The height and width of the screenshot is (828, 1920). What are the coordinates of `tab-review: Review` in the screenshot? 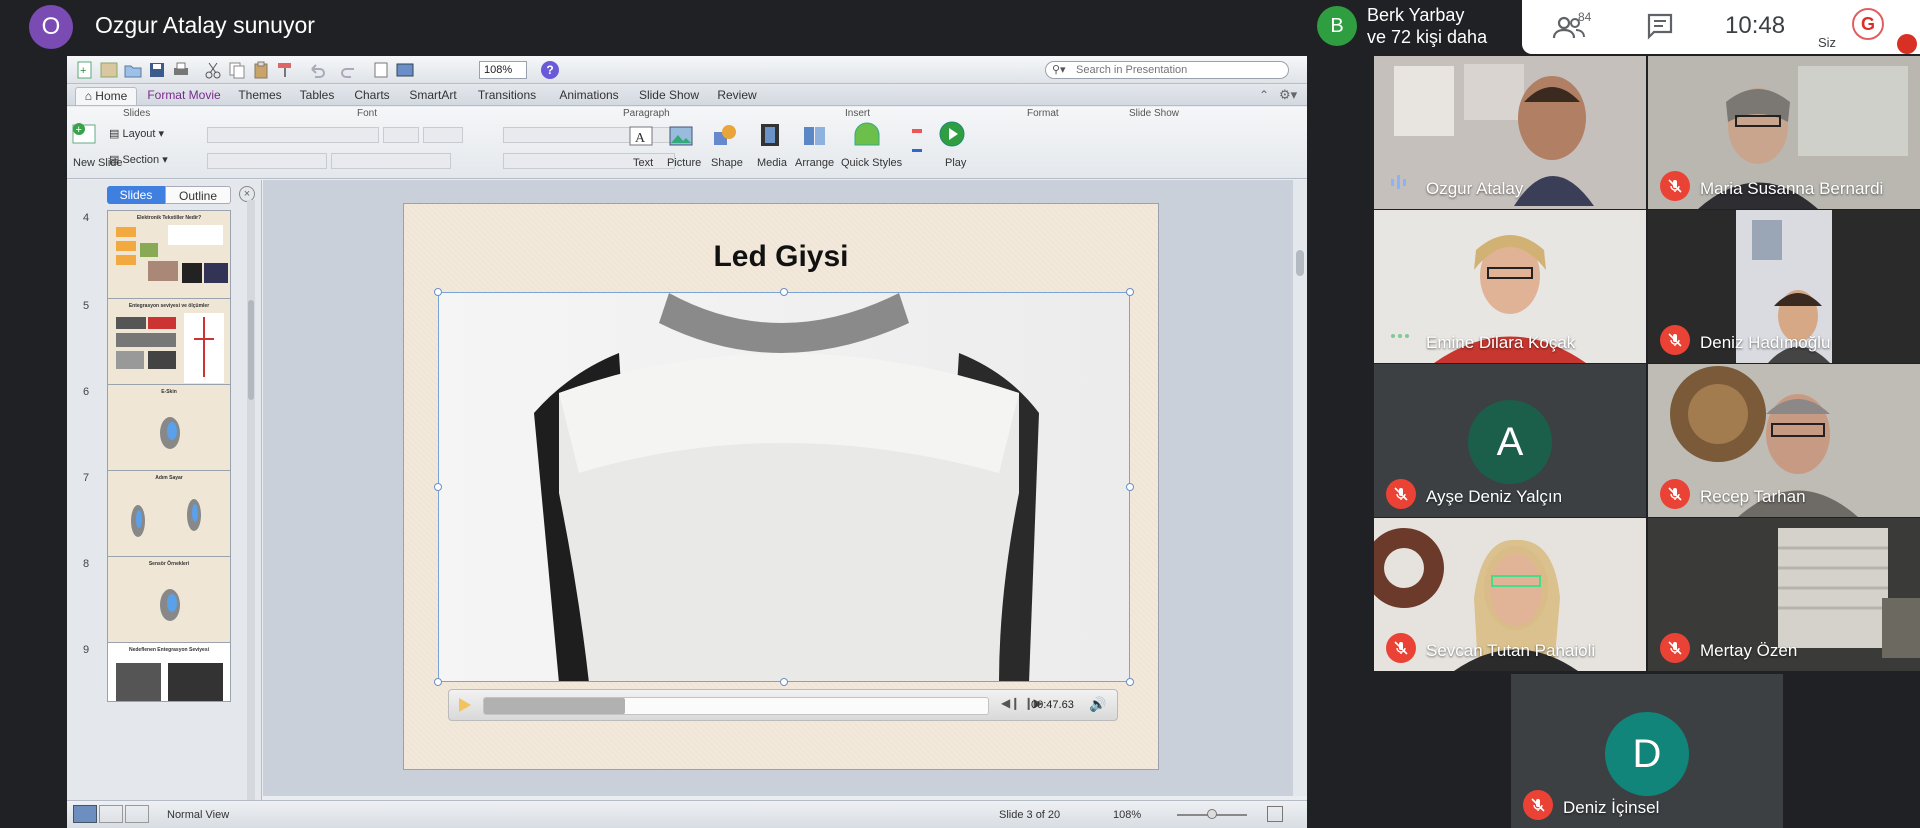 It's located at (737, 96).